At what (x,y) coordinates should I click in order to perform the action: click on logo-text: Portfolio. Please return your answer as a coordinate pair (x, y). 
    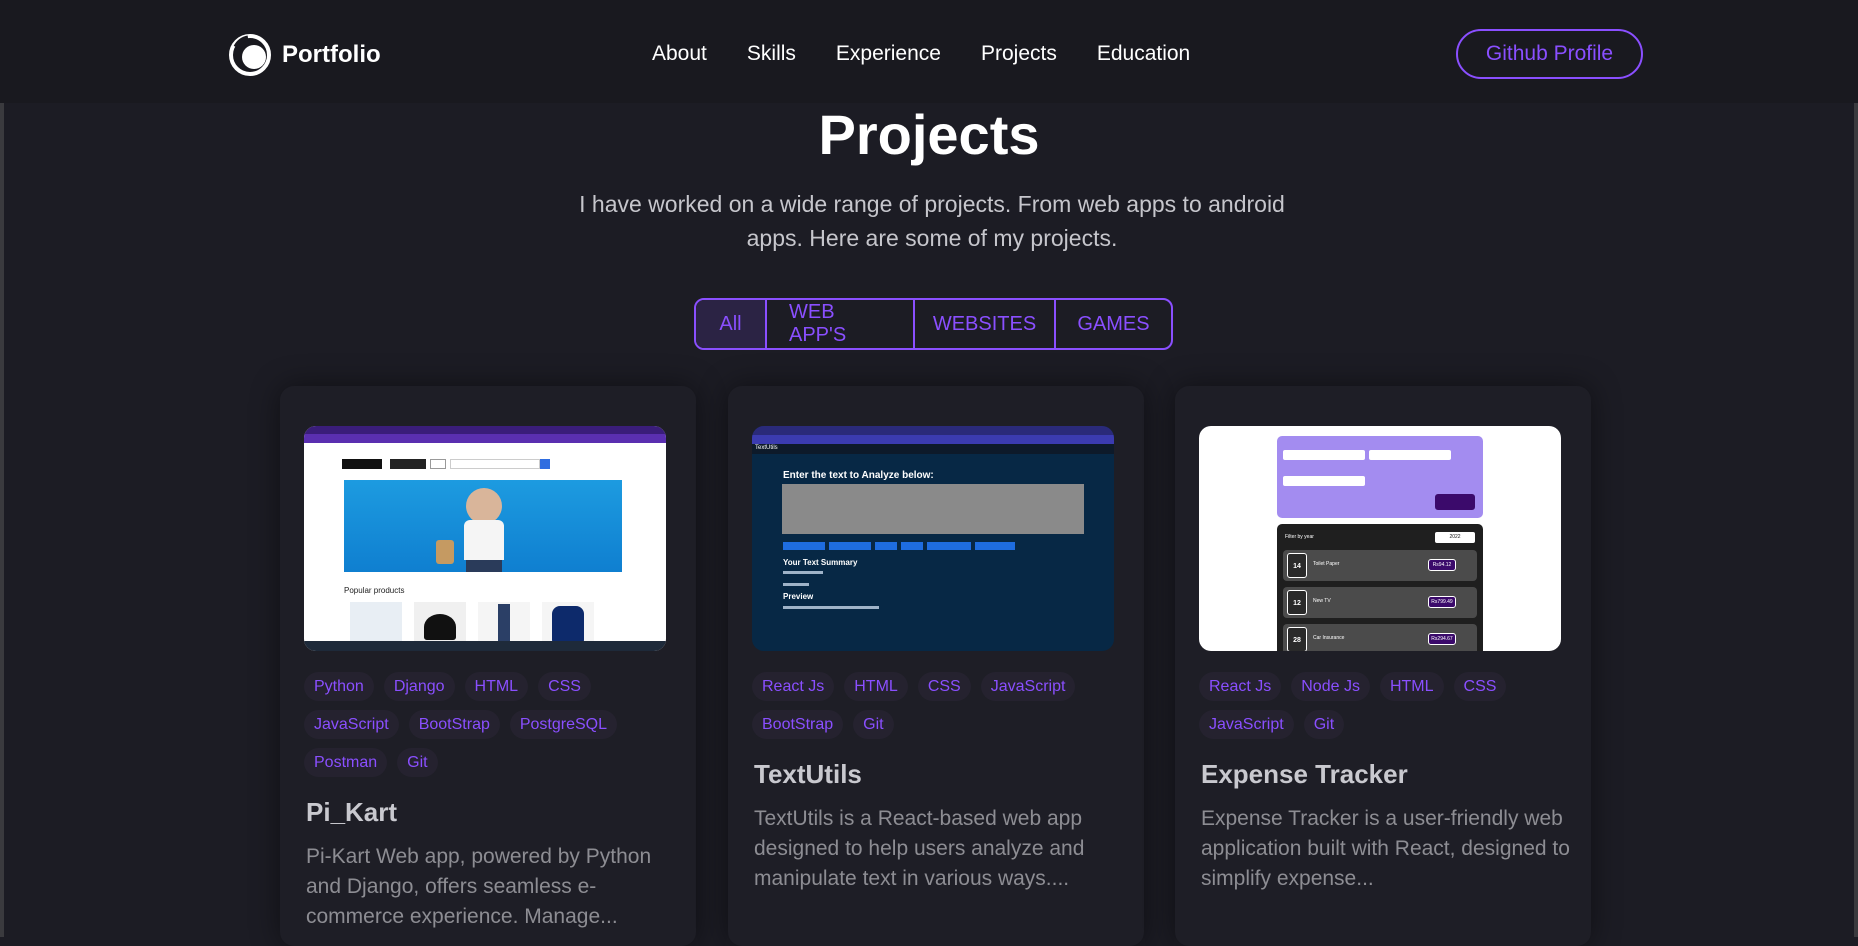
    Looking at the image, I should click on (331, 54).